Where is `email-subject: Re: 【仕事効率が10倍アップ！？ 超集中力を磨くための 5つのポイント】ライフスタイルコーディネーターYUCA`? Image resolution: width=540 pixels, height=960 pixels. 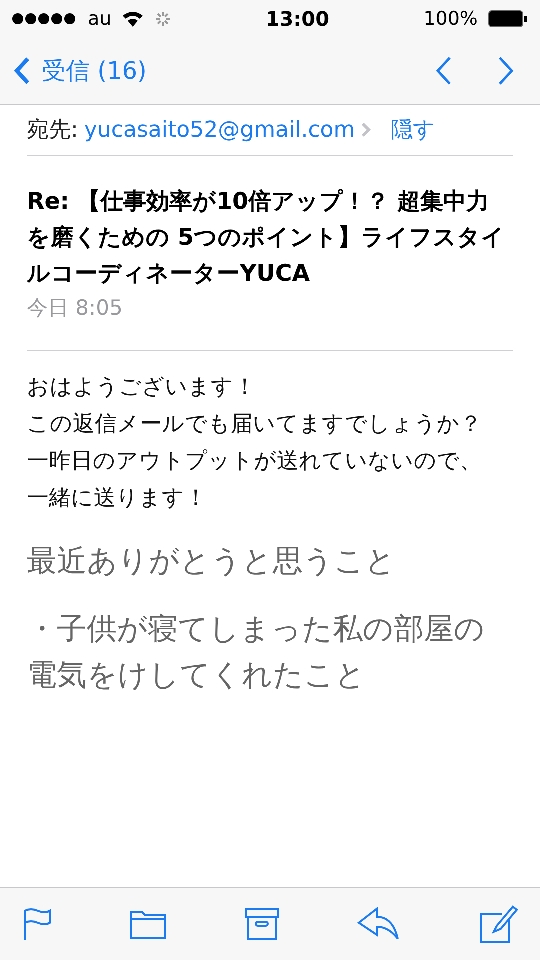
email-subject: Re: 【仕事効率が10倍アップ！？ 超集中力を磨くための 5つのポイント】ライフスタイルコーディネーターYUCA is located at coordinates (266, 238).